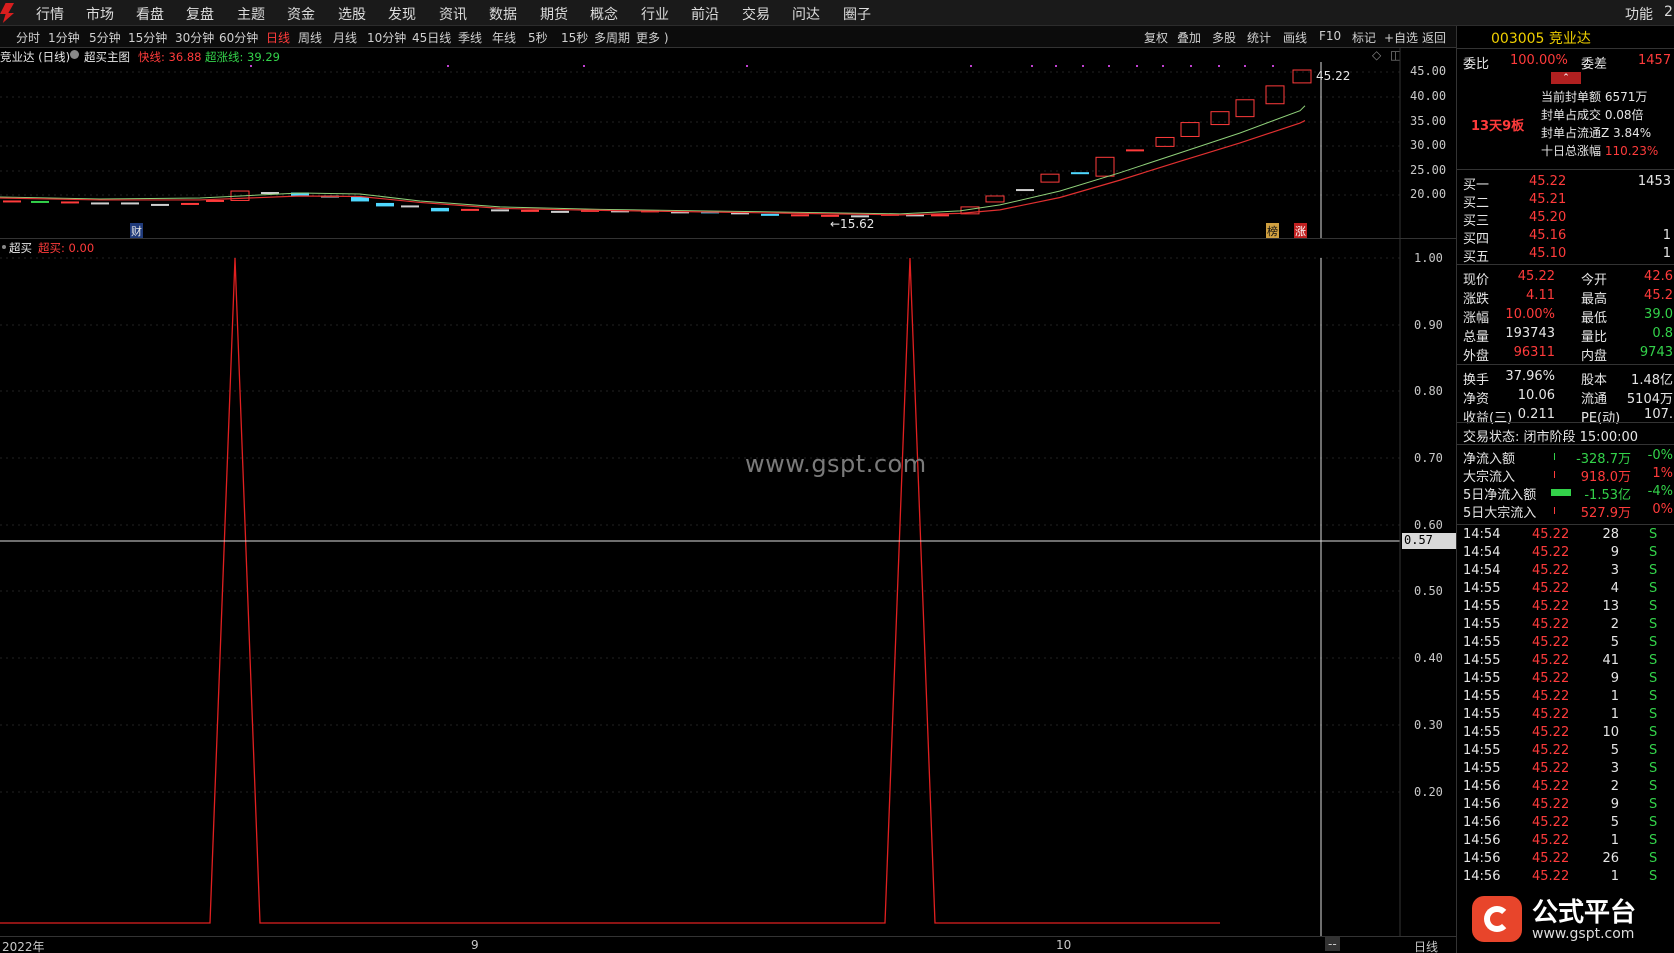 The height and width of the screenshot is (953, 1674). Describe the element at coordinates (1539, 60) in the screenshot. I see `weibi-value: 100.00%` at that location.